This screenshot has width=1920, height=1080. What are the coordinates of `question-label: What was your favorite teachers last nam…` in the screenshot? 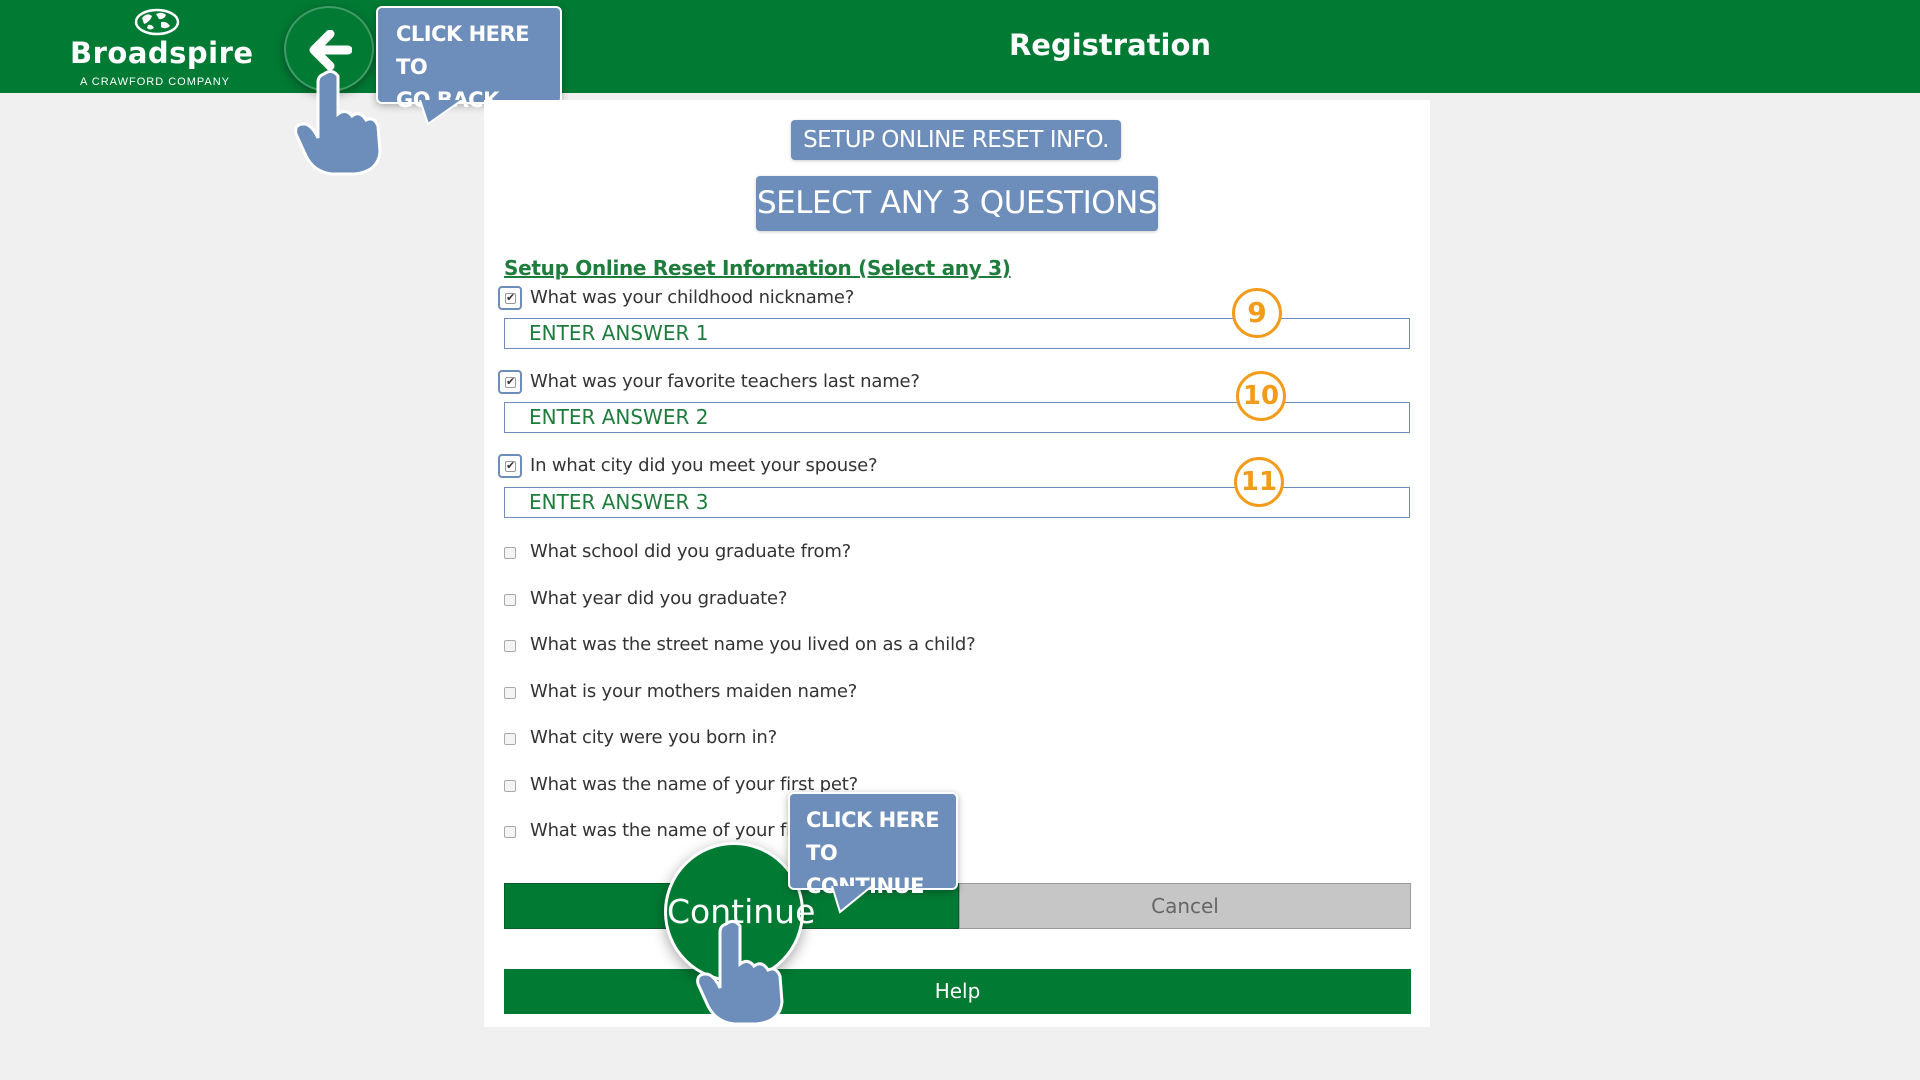 It's located at (725, 381).